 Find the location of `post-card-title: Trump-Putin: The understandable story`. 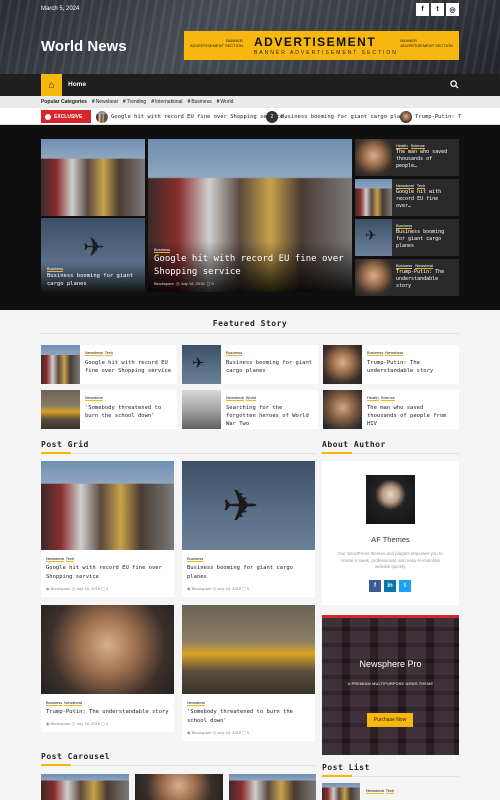

post-card-title: Trump-Putin: The understandable story is located at coordinates (107, 711).